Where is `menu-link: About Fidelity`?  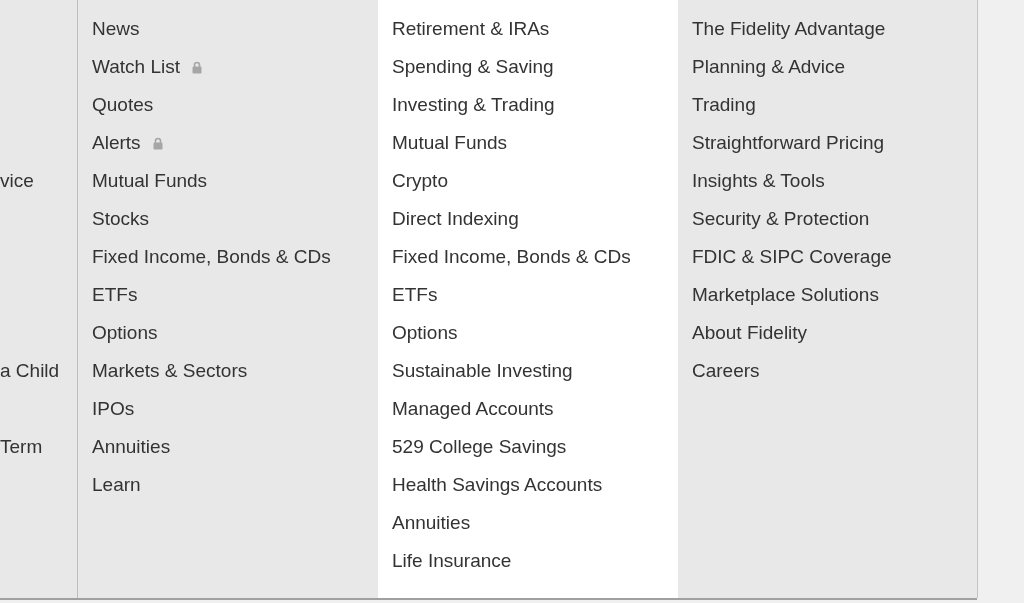 menu-link: About Fidelity is located at coordinates (834, 333).